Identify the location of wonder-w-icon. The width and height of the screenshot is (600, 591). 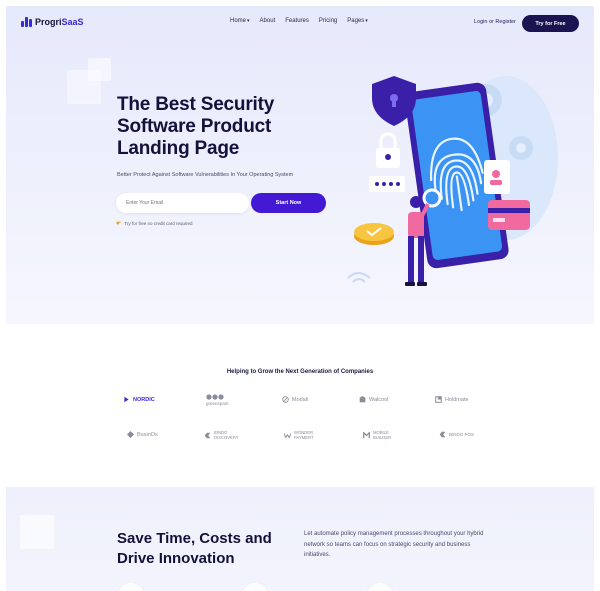
(287, 435).